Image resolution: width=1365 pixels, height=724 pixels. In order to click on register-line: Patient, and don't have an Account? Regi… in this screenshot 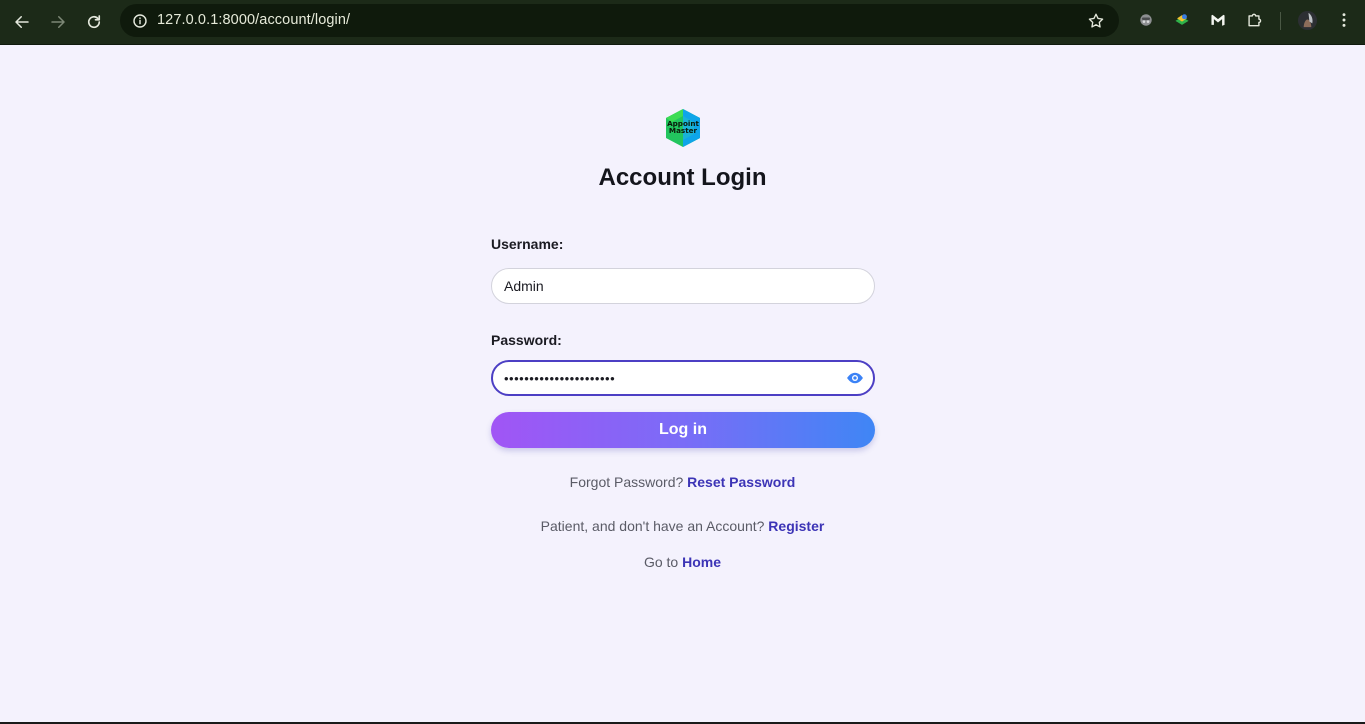, I will do `click(682, 526)`.